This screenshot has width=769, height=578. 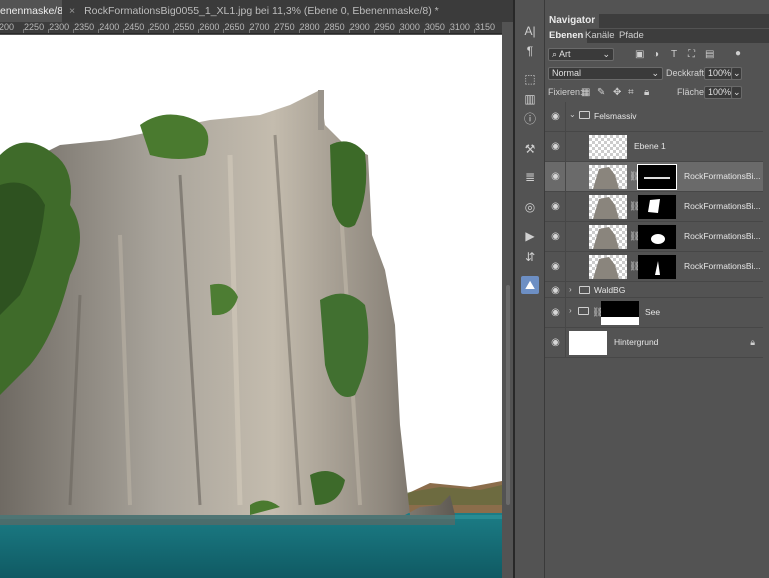 What do you see at coordinates (530, 257) in the screenshot?
I see `adjustments-panel-icon: ⇵` at bounding box center [530, 257].